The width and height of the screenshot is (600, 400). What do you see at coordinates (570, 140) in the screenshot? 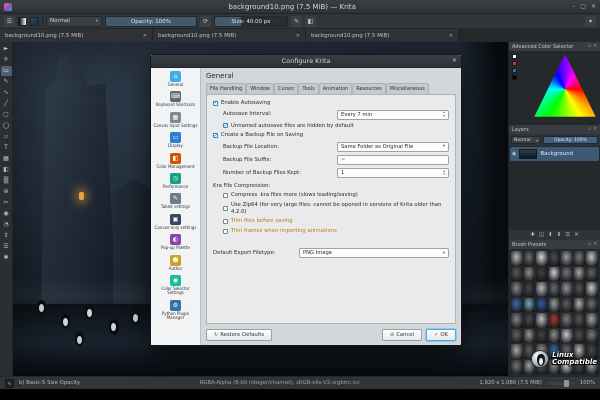
I see `layer-opacity-slider: Opacity: 100%` at bounding box center [570, 140].